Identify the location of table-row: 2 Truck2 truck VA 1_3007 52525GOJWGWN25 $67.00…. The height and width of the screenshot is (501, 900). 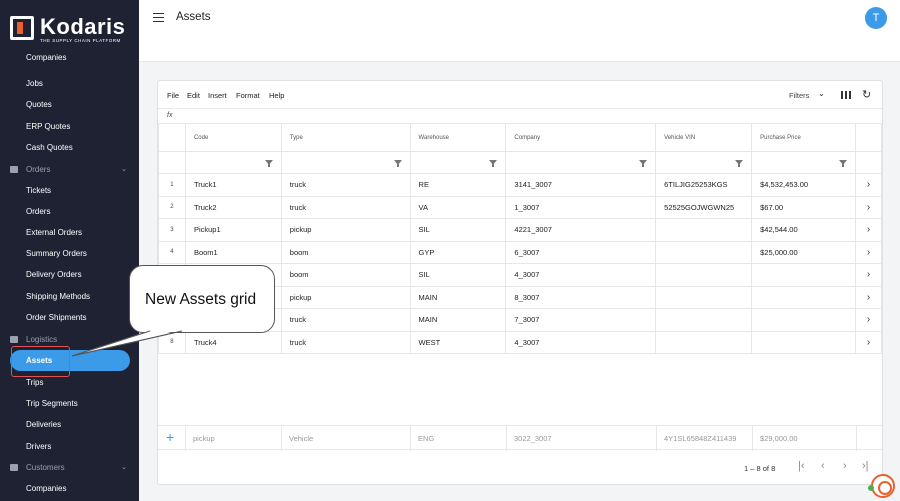
(520, 207).